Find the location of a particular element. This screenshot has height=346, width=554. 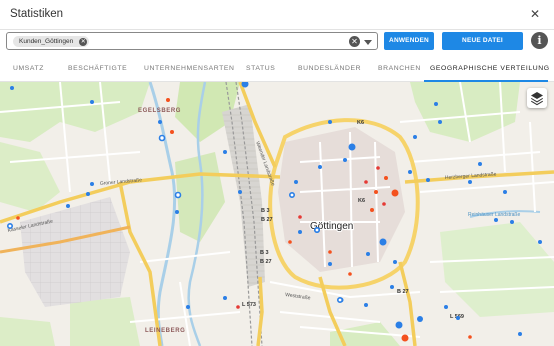

close-icon: ✕ is located at coordinates (535, 14).